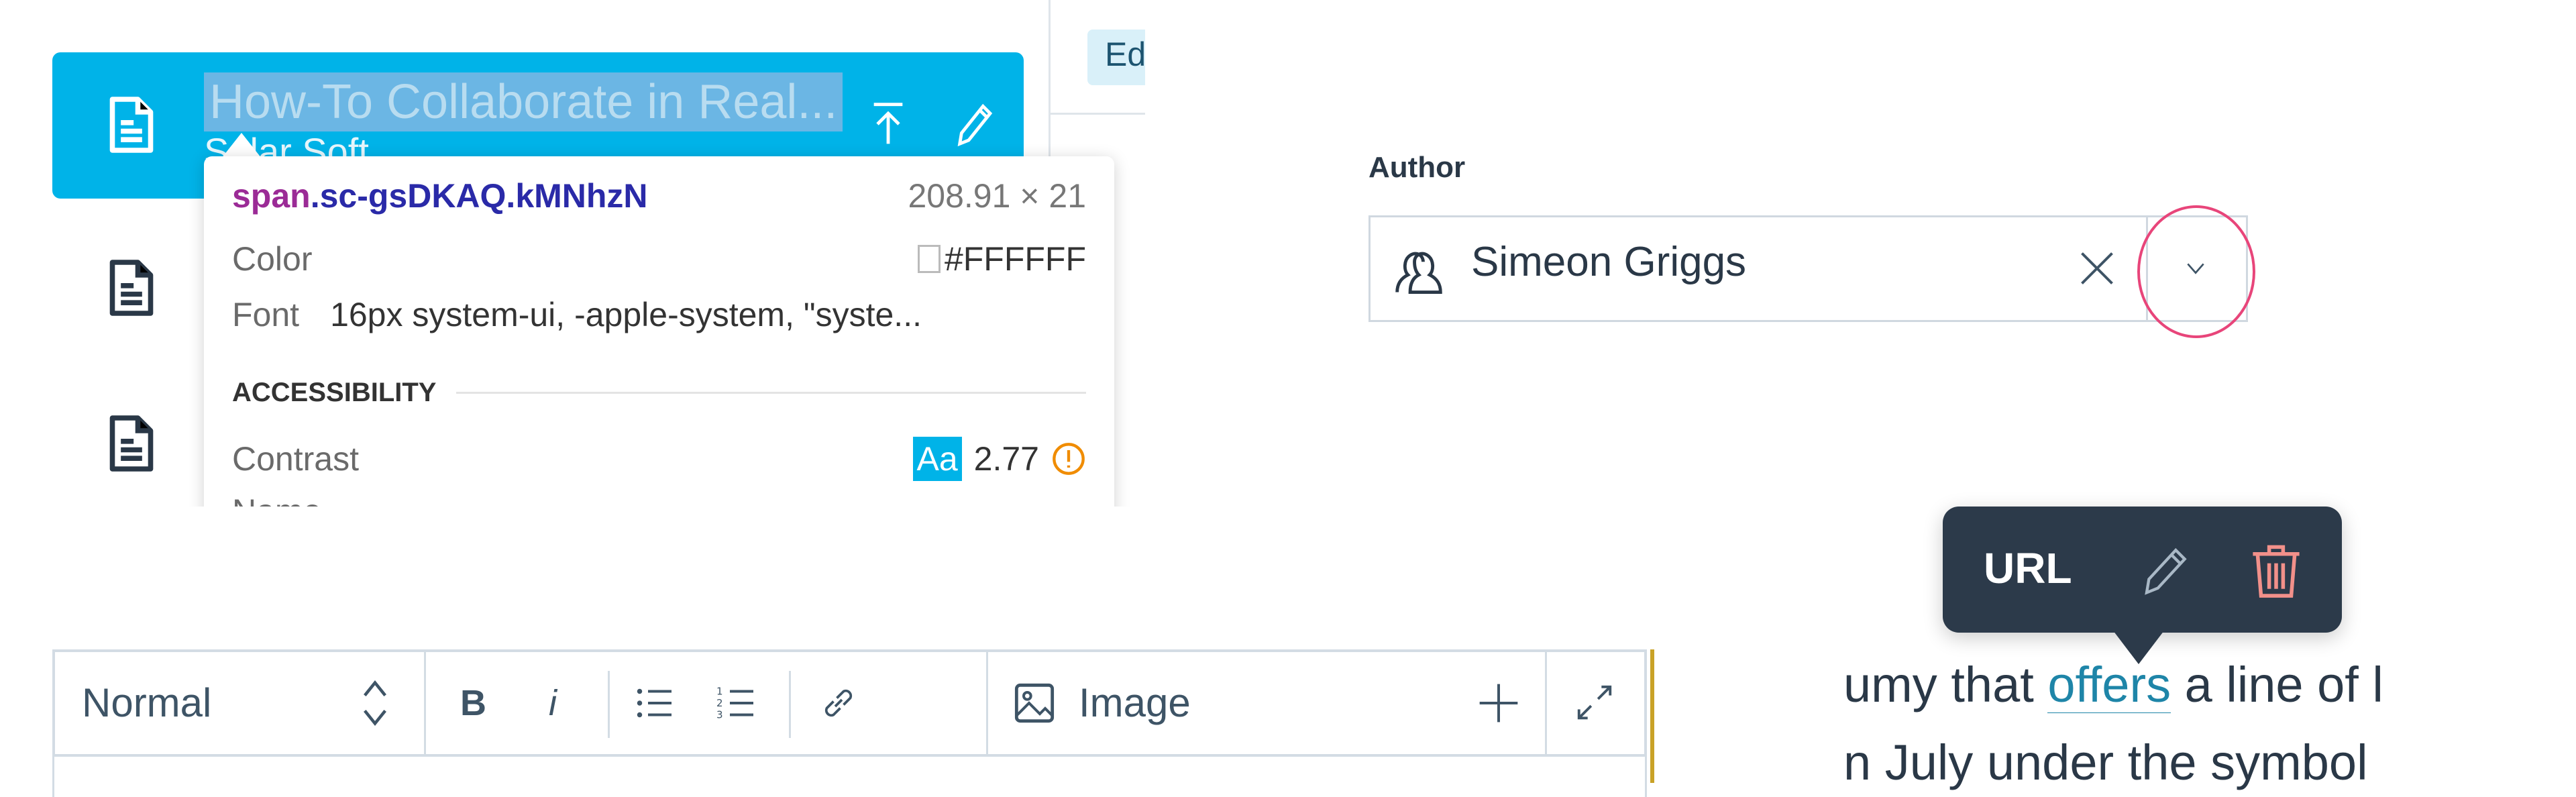  Describe the element at coordinates (271, 196) in the screenshot. I see `element-tag: span` at that location.